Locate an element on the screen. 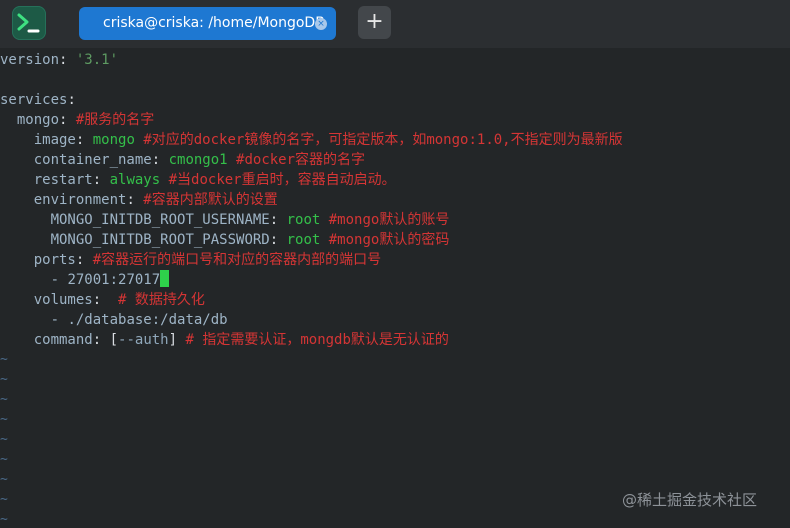 Image resolution: width=790 pixels, height=528 pixels. yaml-line-mongo: mongo: #服务的名字 is located at coordinates (77, 120).